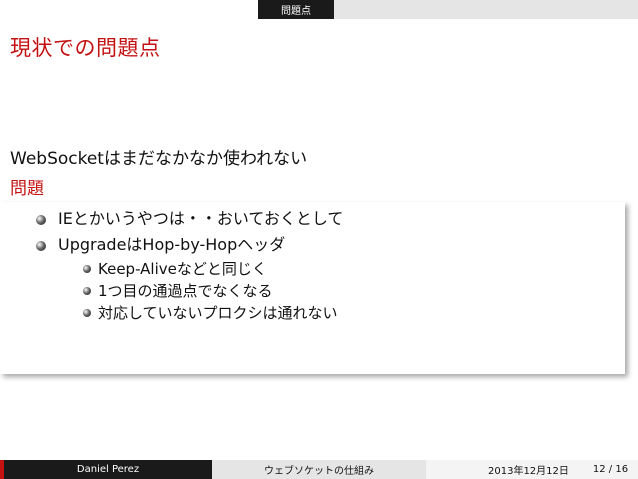 This screenshot has height=479, width=638. What do you see at coordinates (528, 471) in the screenshot?
I see `footer-date: 2013年12月12日` at bounding box center [528, 471].